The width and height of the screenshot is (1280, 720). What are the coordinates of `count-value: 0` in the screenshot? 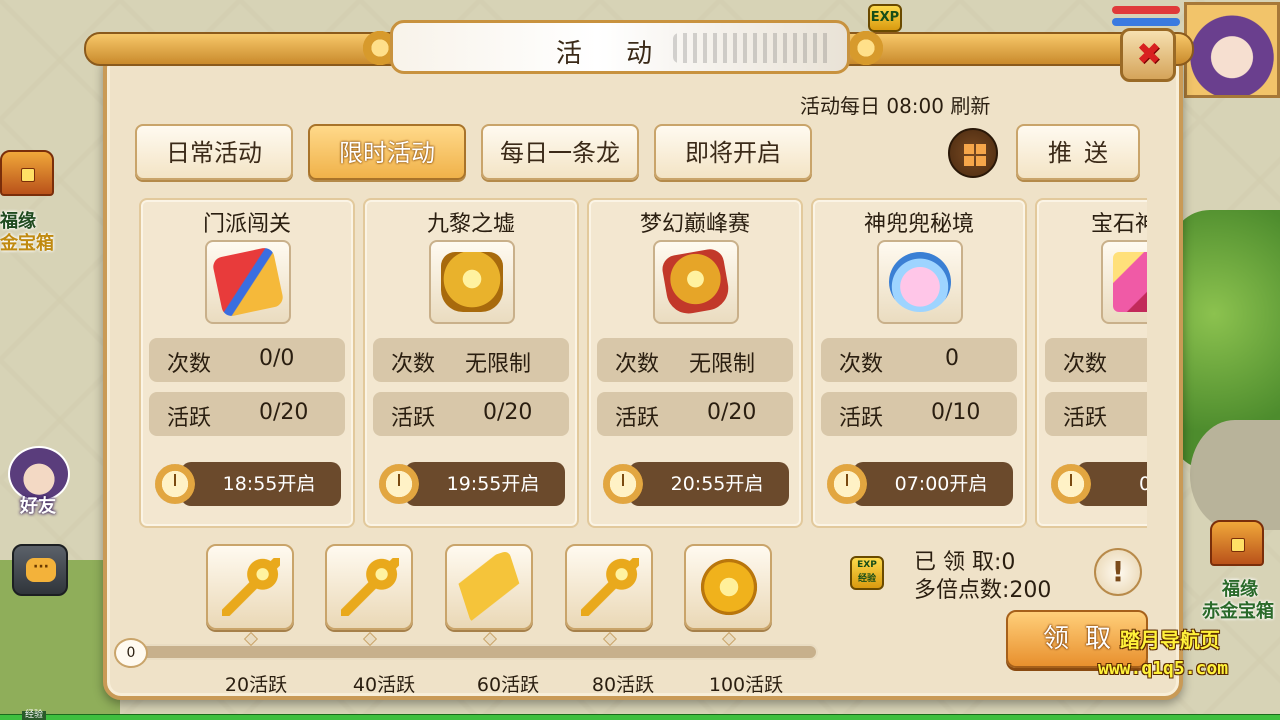 It's located at (952, 358).